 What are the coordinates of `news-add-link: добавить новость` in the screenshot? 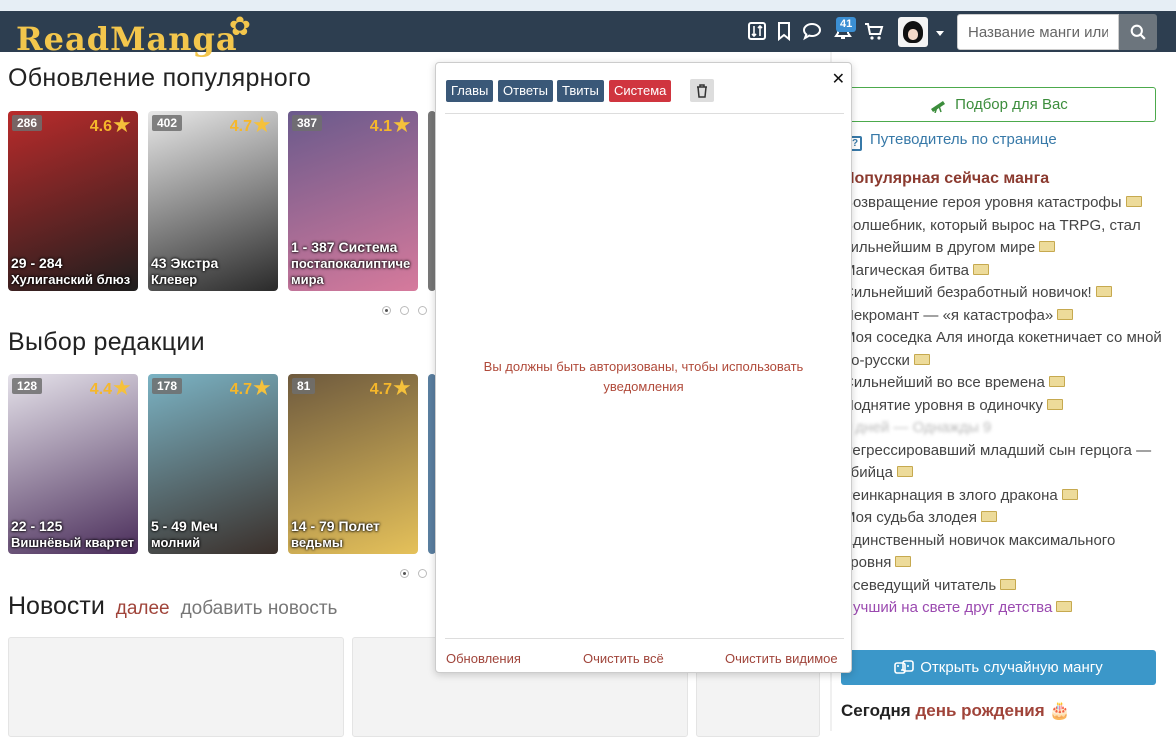 It's located at (259, 608).